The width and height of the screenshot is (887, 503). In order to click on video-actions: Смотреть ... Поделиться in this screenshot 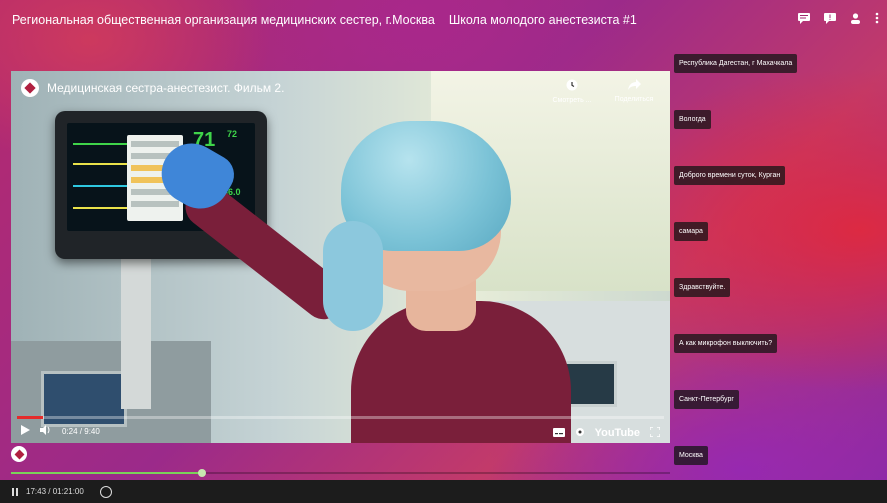, I will do `click(603, 91)`.